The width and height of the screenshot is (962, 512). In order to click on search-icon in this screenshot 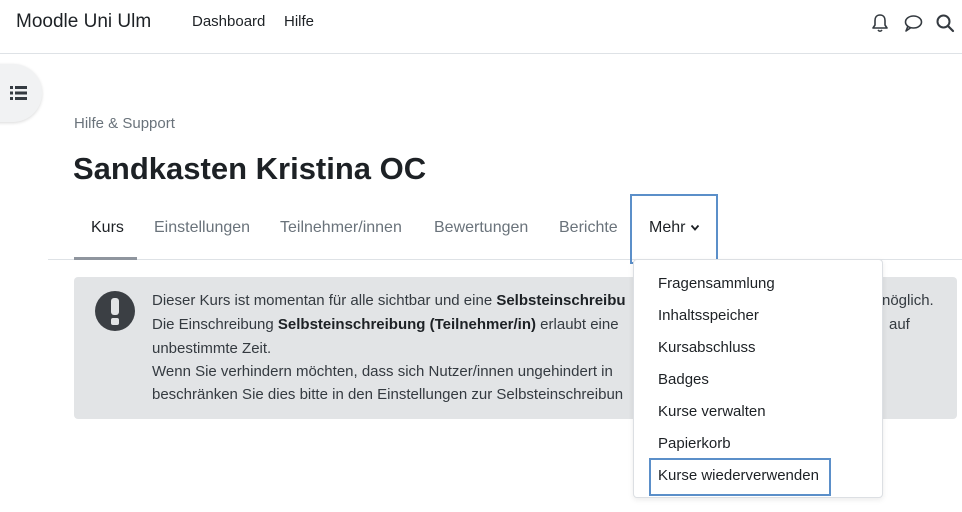, I will do `click(945, 23)`.